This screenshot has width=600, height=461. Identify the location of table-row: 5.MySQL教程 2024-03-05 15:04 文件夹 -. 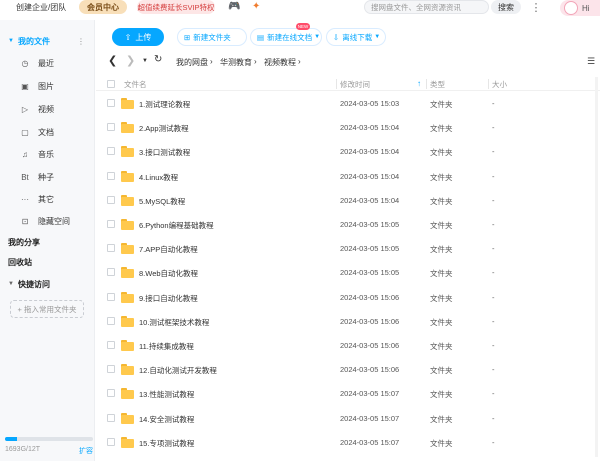
(348, 201).